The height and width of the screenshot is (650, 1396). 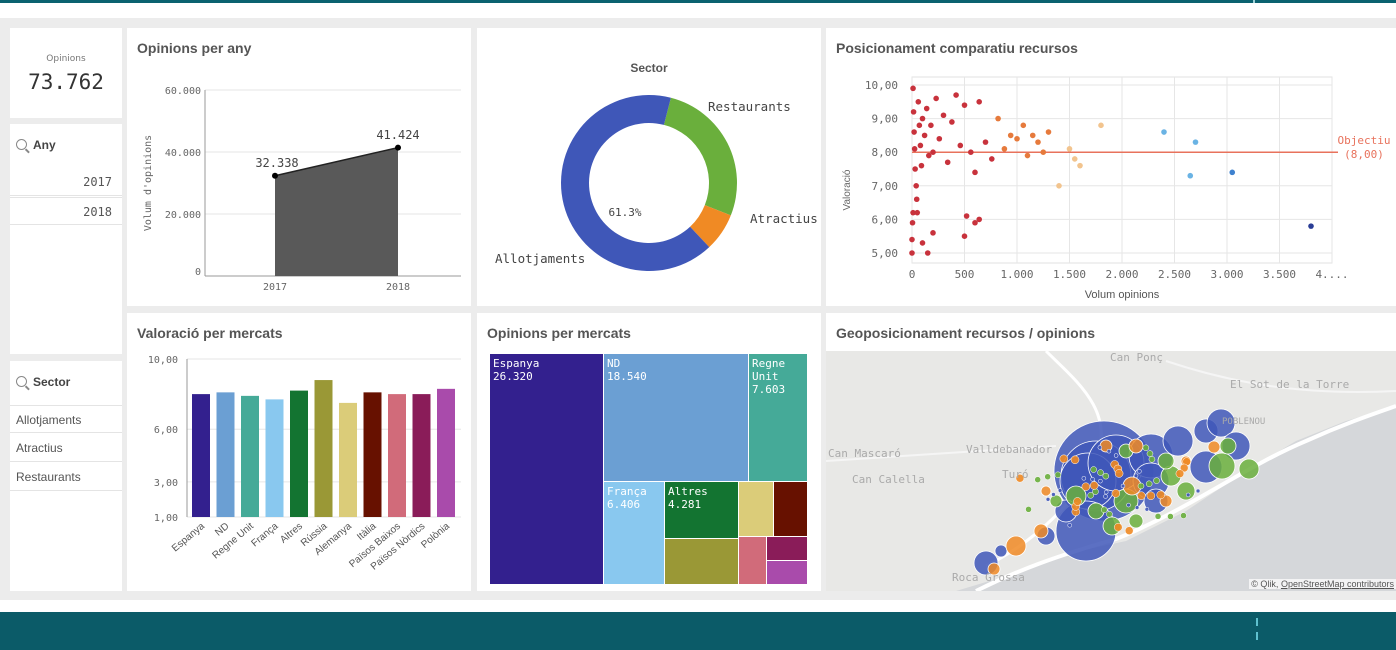 What do you see at coordinates (546, 469) in the screenshot?
I see `treemap-cell-espanya: Espanya 26.320` at bounding box center [546, 469].